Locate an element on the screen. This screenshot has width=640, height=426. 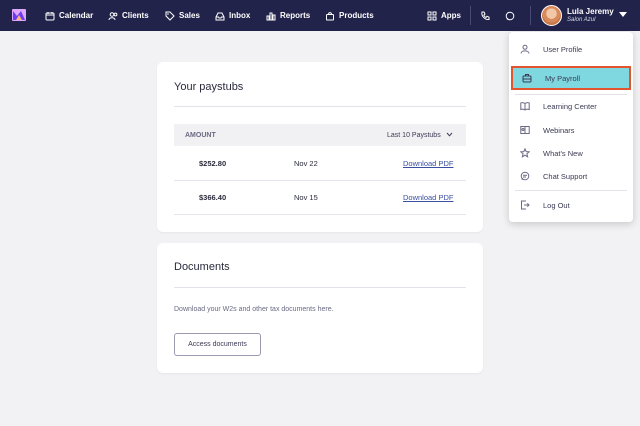
grid-icon is located at coordinates (432, 15).